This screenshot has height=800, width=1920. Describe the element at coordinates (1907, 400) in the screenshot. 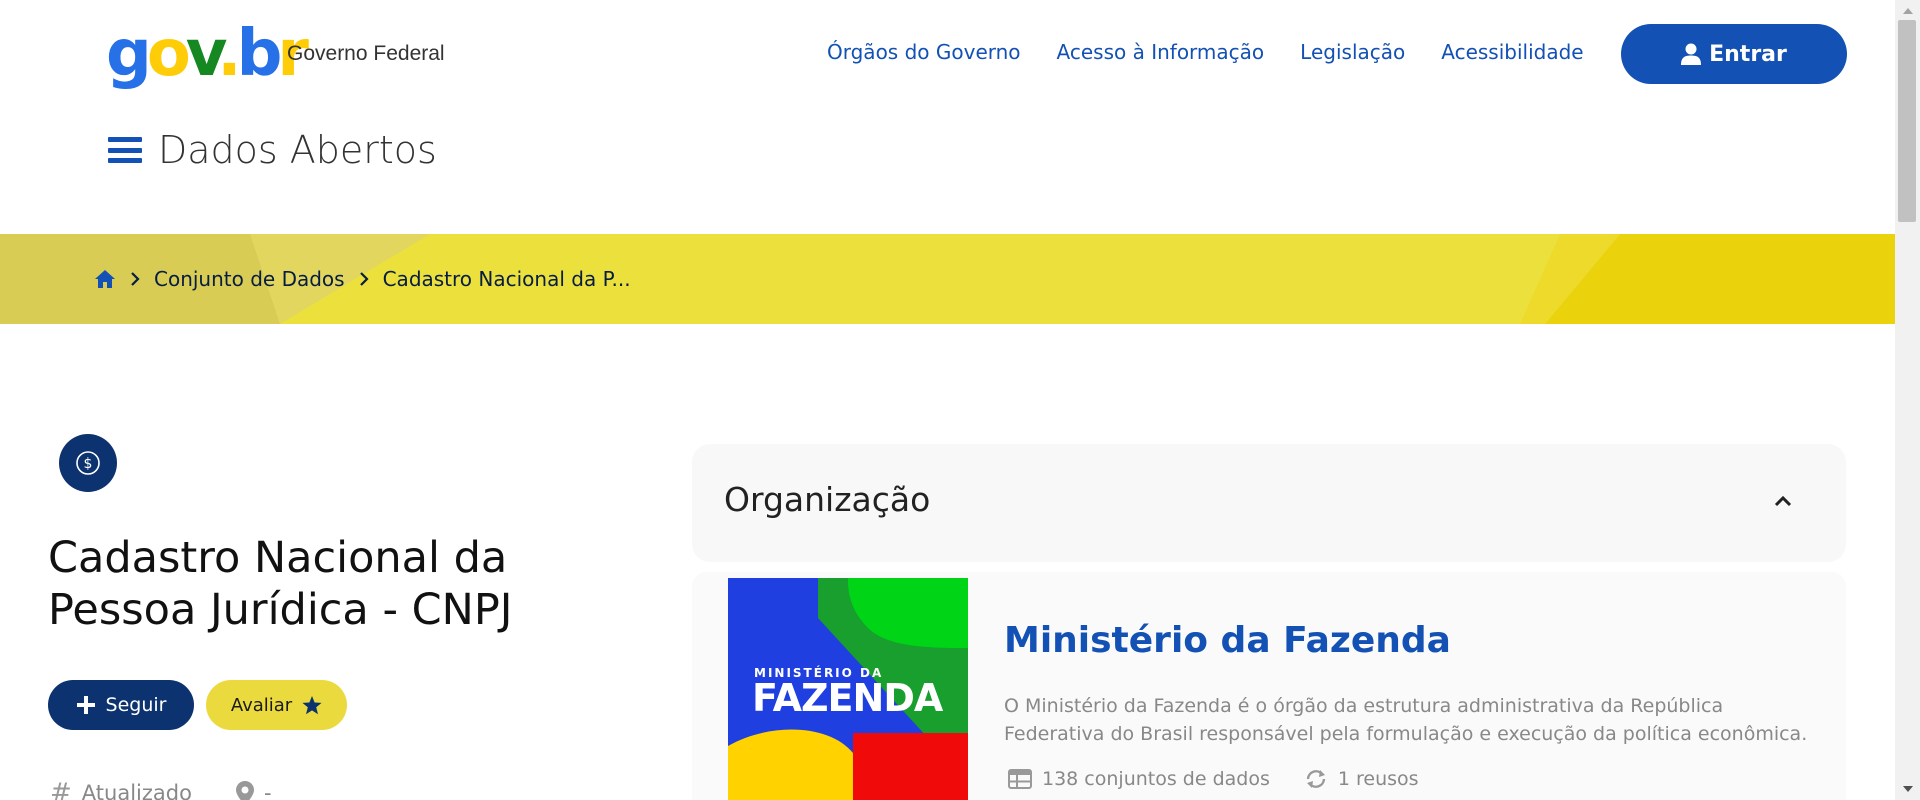

I see `page-scrollbar` at that location.